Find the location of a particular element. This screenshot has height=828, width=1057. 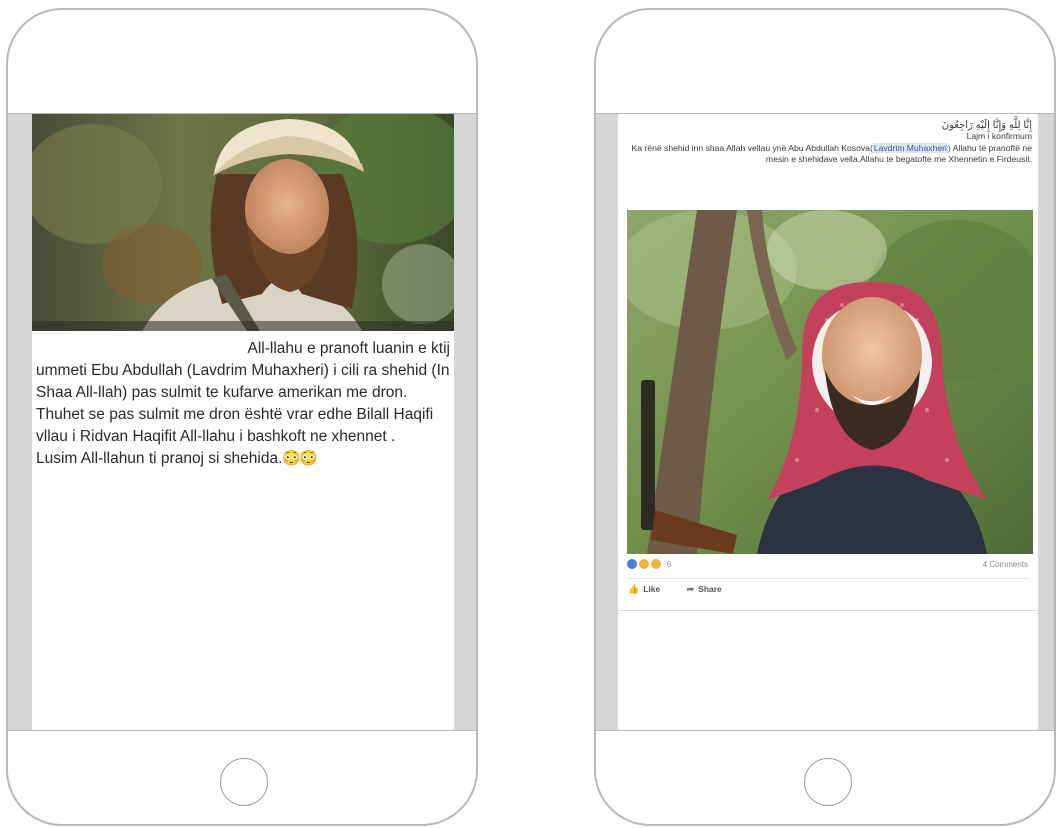

share-label: Share is located at coordinates (710, 589).